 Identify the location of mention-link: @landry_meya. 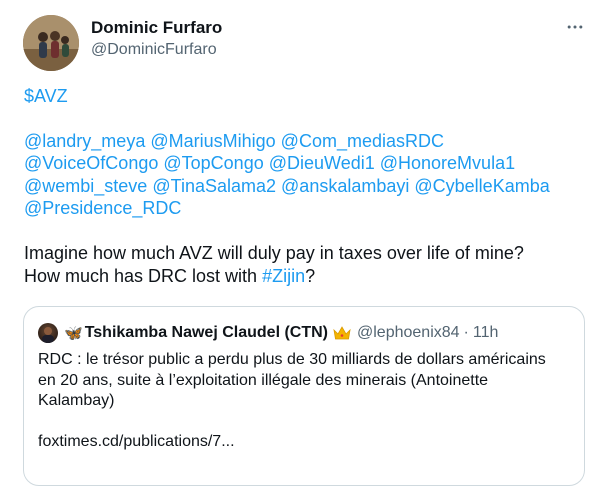
(84, 141).